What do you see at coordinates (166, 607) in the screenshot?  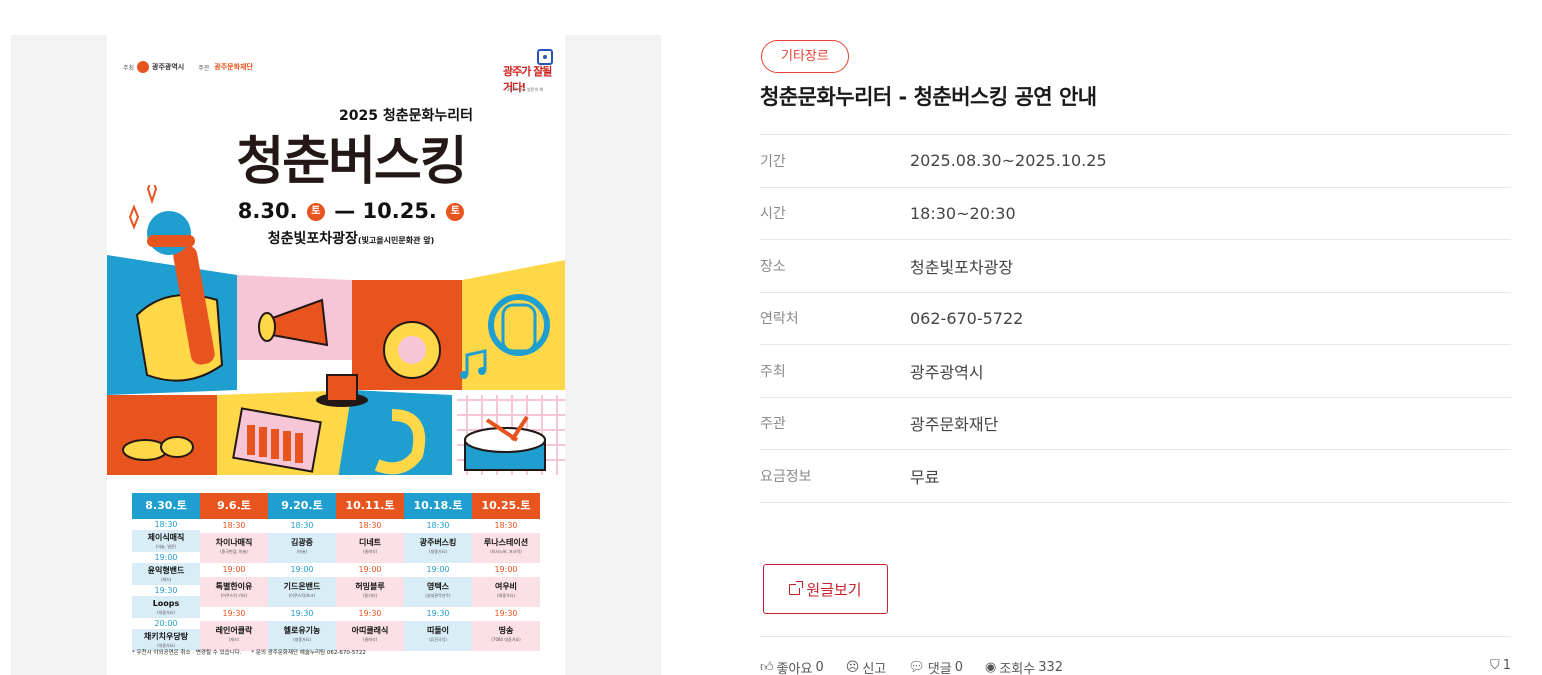 I see `schedule-performer: Loops (대중가요)` at bounding box center [166, 607].